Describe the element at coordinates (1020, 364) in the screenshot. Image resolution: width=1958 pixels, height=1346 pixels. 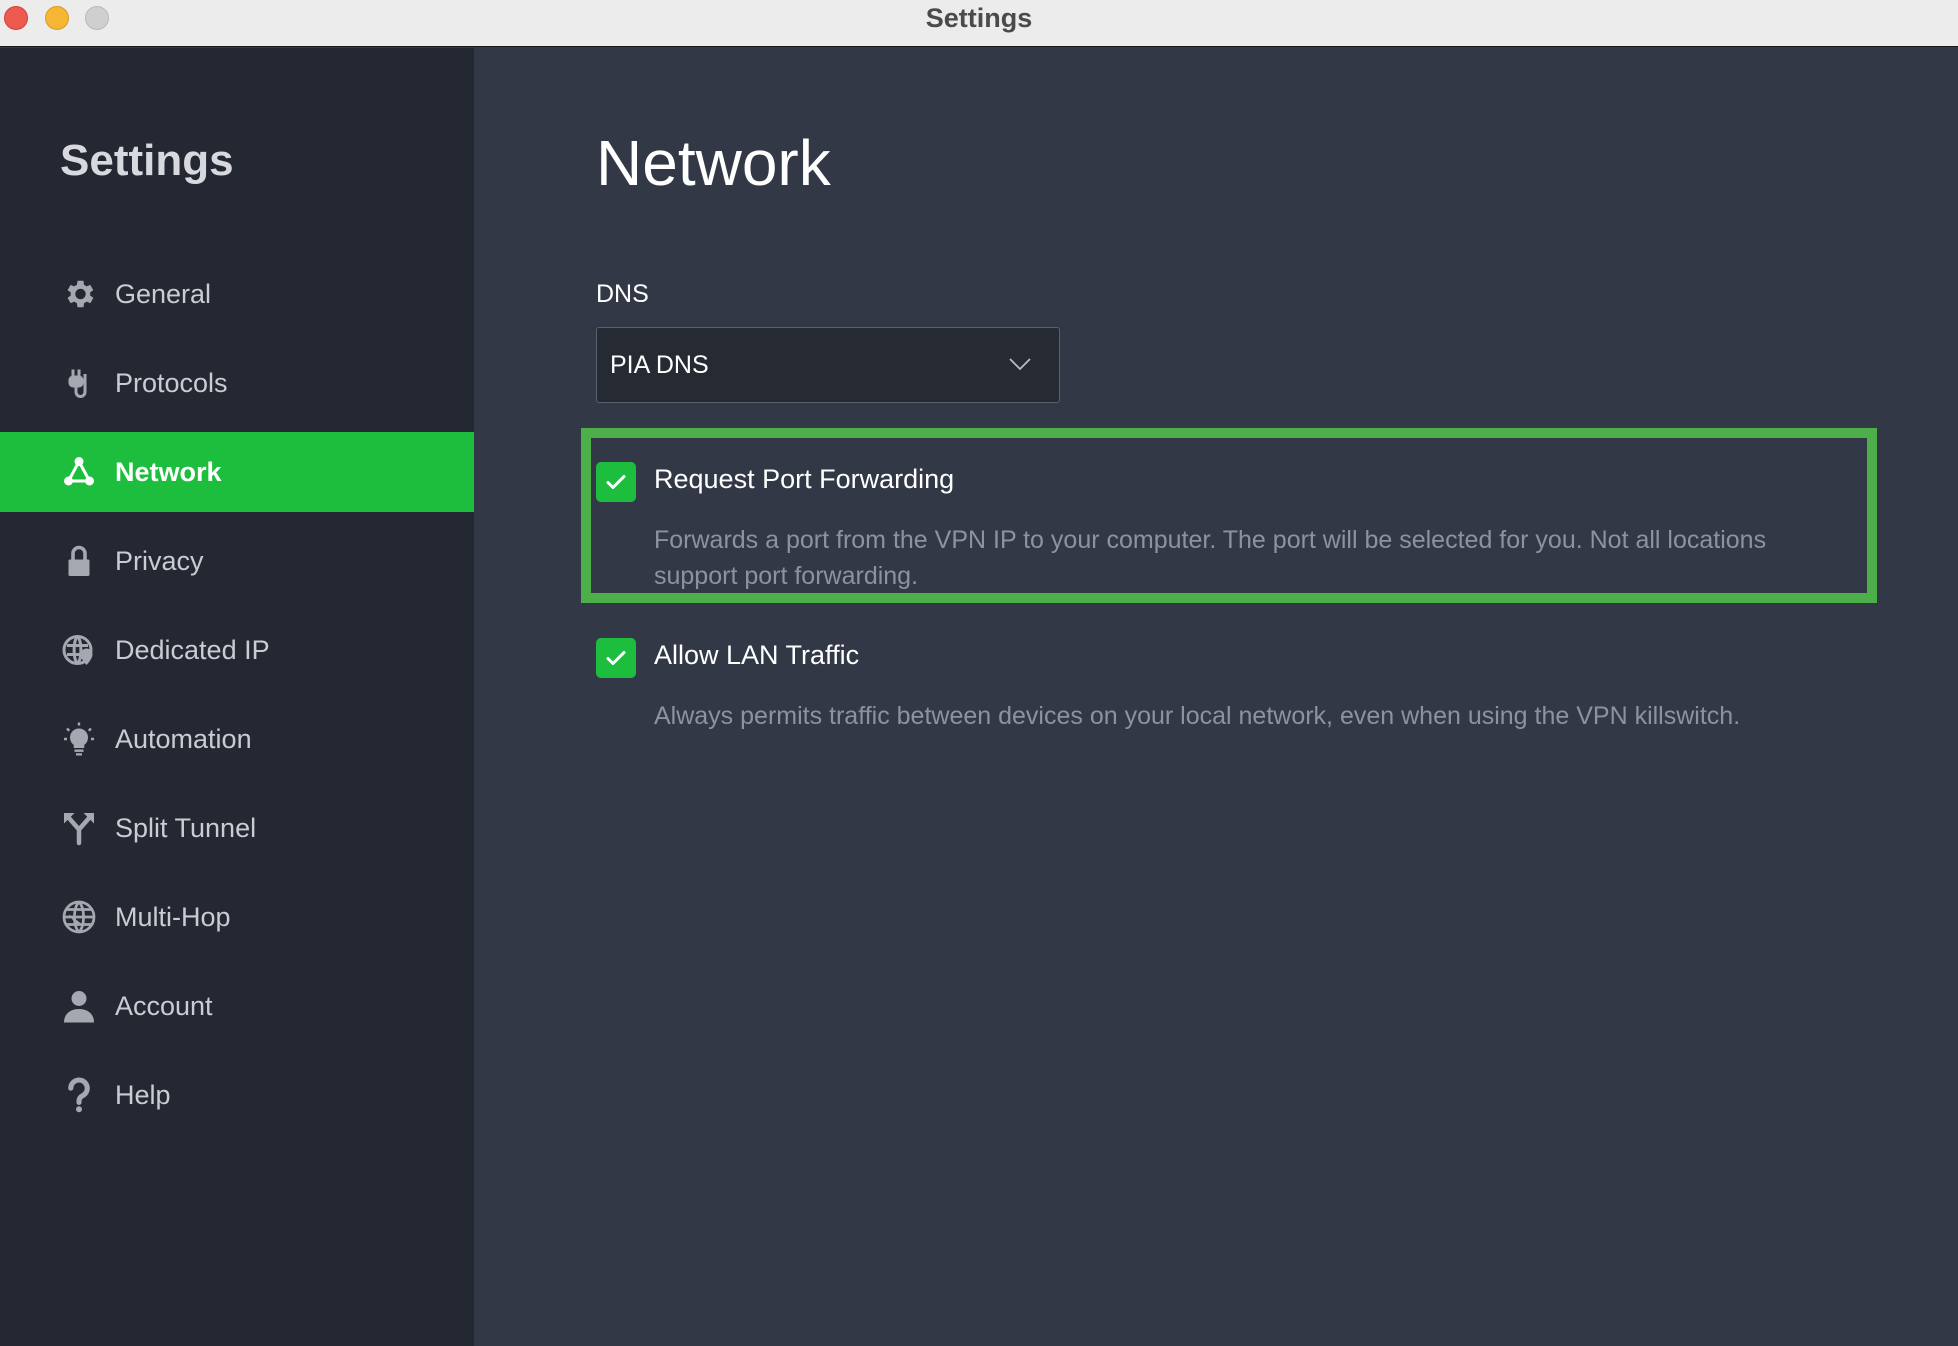
I see `chevron-down-icon` at that location.